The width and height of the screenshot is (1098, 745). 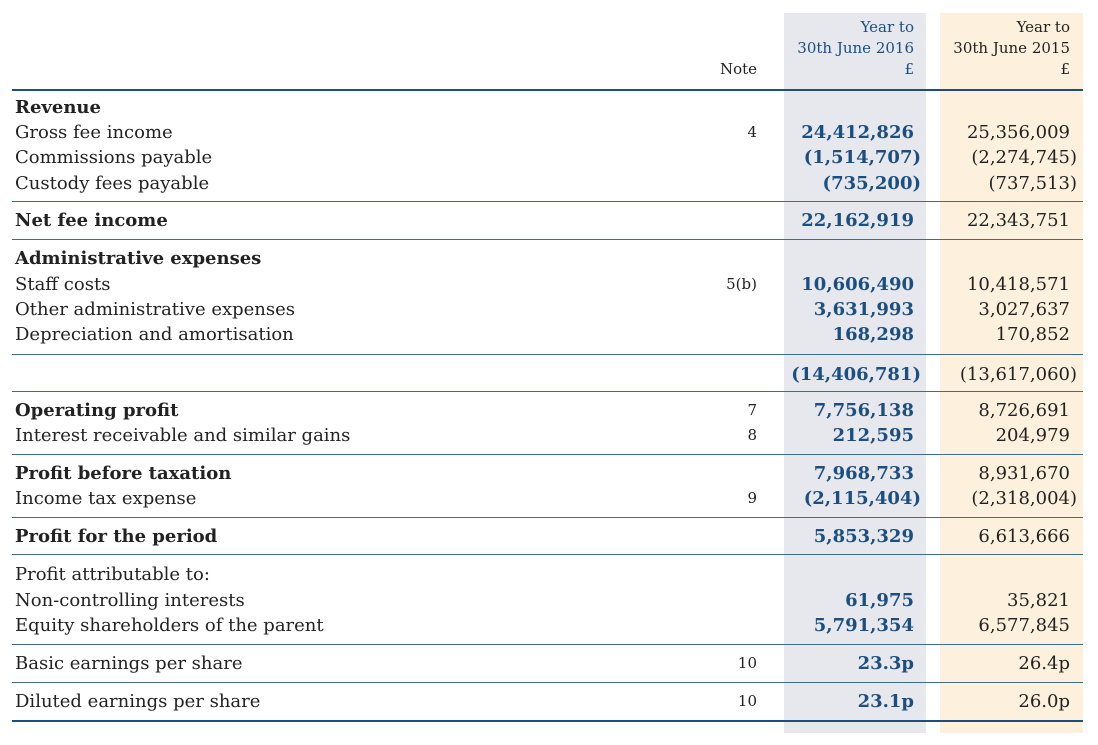 What do you see at coordinates (1024, 410) in the screenshot?
I see `value-2015: 8,726,691` at bounding box center [1024, 410].